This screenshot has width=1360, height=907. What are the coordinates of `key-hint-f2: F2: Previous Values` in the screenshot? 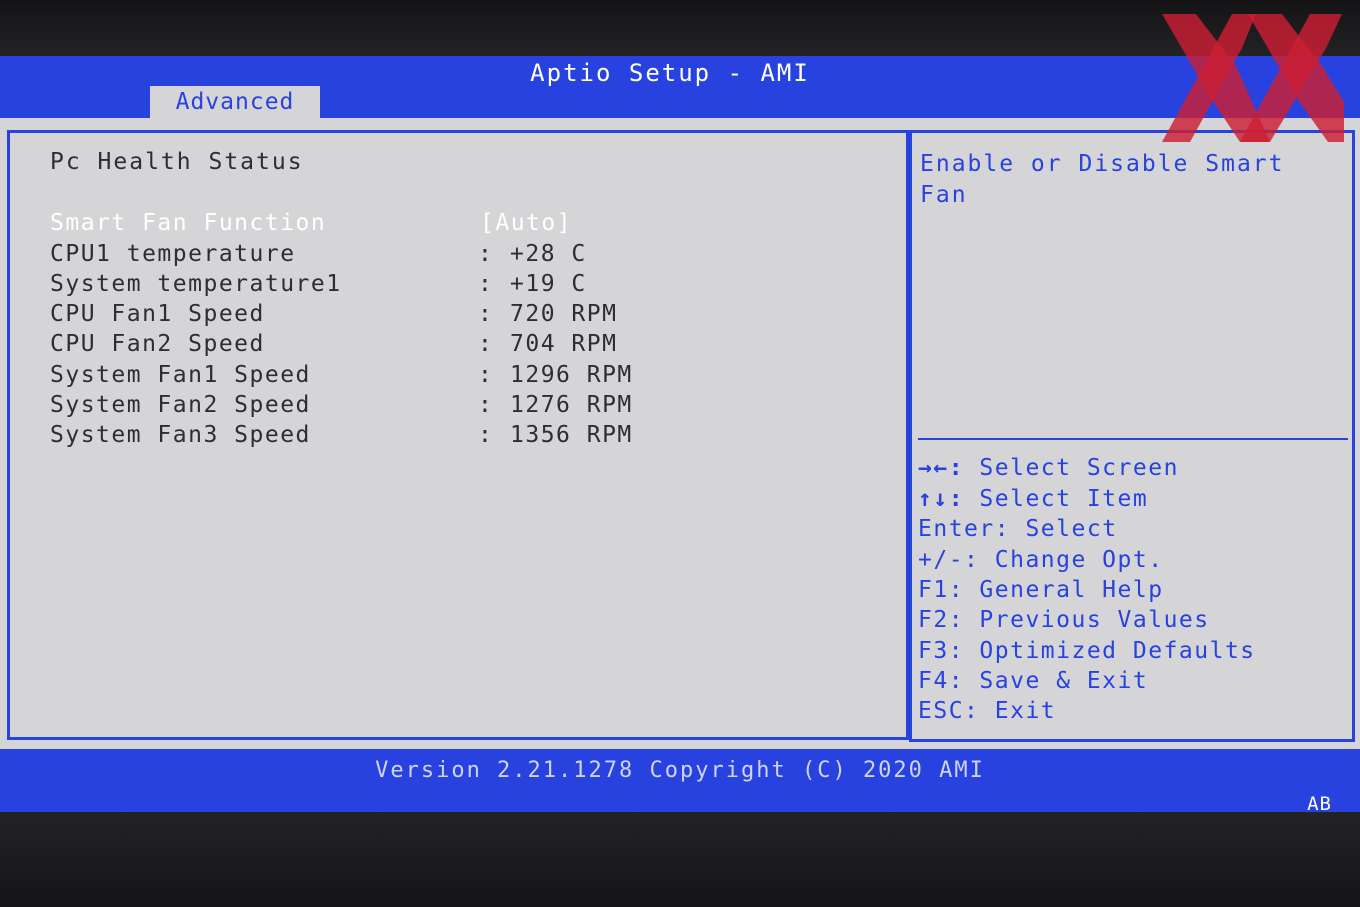 It's located at (1133, 620).